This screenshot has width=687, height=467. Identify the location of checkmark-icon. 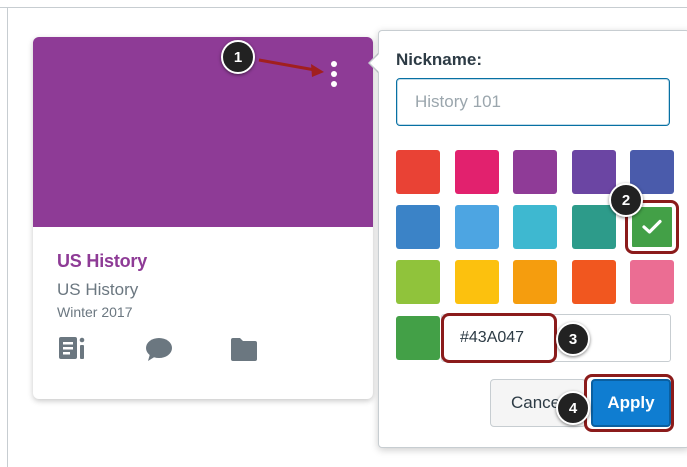
(652, 227).